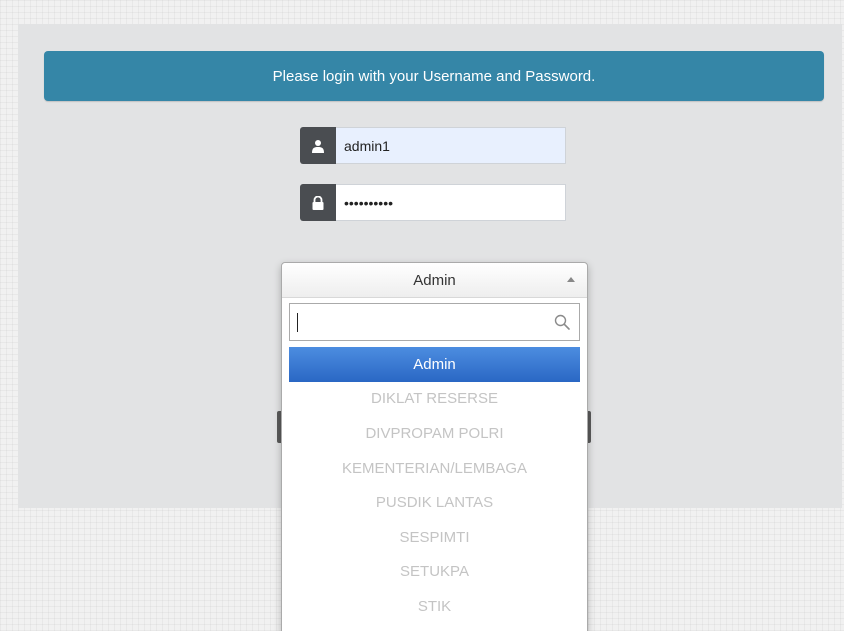  What do you see at coordinates (571, 279) in the screenshot?
I see `chevron-up-icon` at bounding box center [571, 279].